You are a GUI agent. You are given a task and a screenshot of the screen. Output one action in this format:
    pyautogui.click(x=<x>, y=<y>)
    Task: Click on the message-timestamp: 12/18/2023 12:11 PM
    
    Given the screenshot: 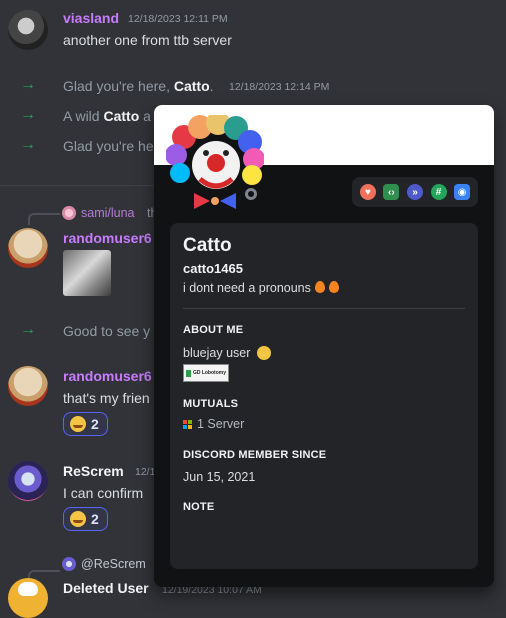 What is the action you would take?
    pyautogui.click(x=178, y=19)
    